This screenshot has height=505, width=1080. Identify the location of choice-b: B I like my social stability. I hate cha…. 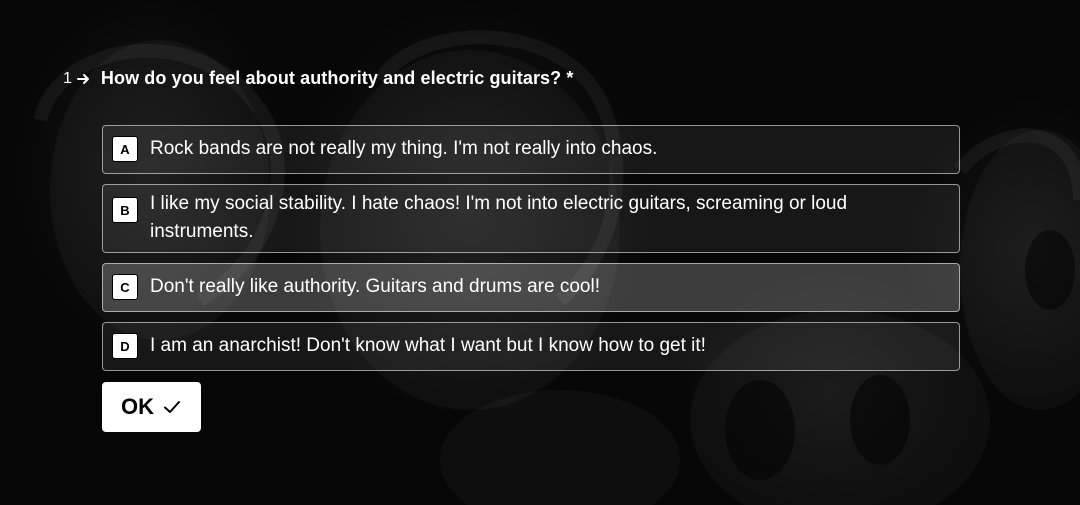
(531, 218).